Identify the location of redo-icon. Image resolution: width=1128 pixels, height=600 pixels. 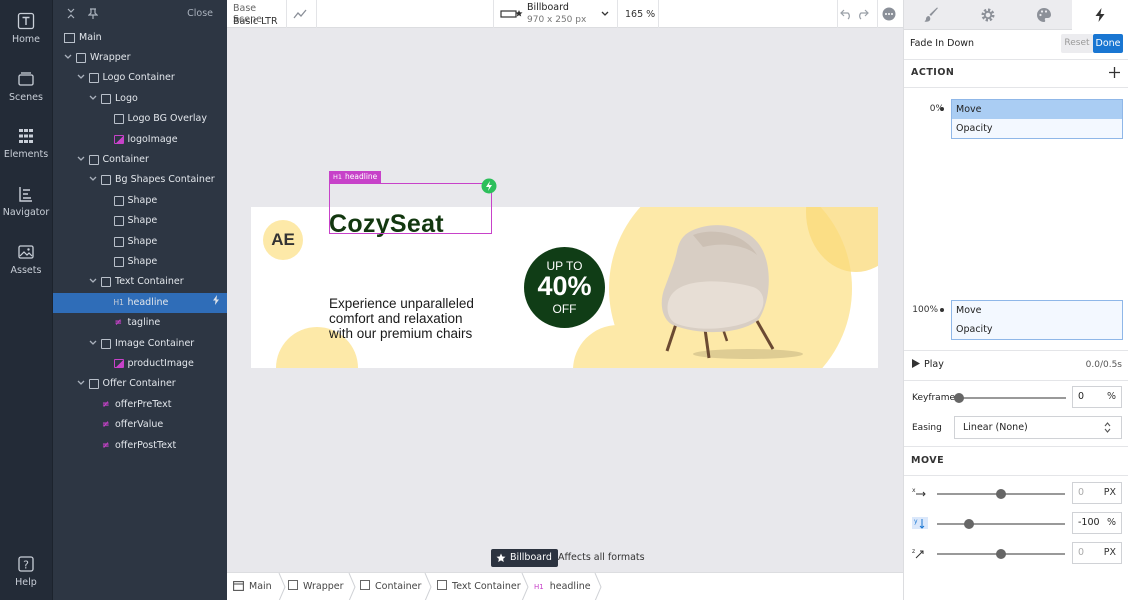
(862, 14).